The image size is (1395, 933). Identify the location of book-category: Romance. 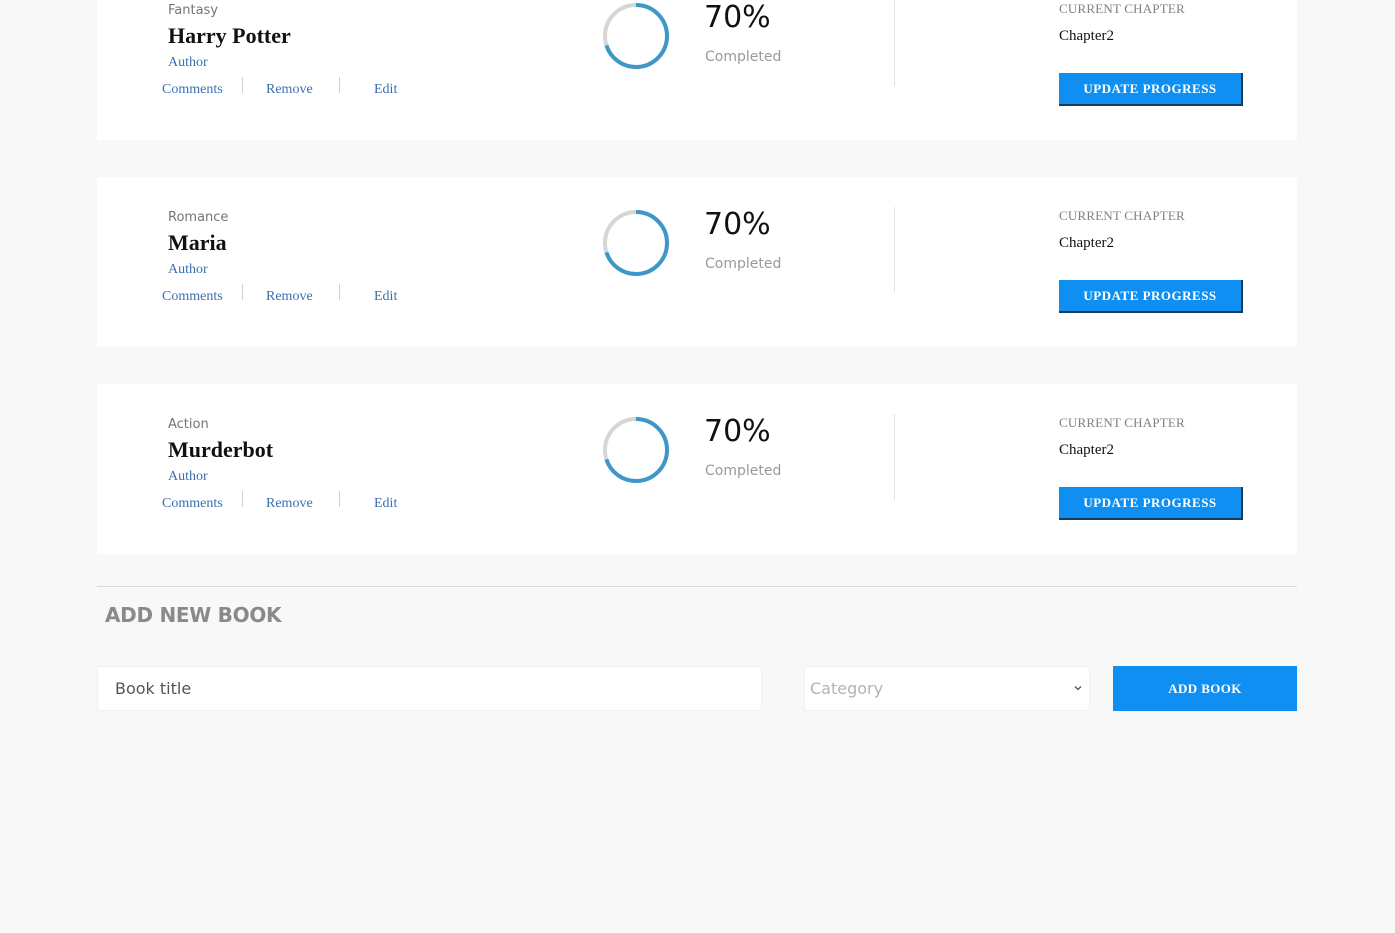
(198, 217).